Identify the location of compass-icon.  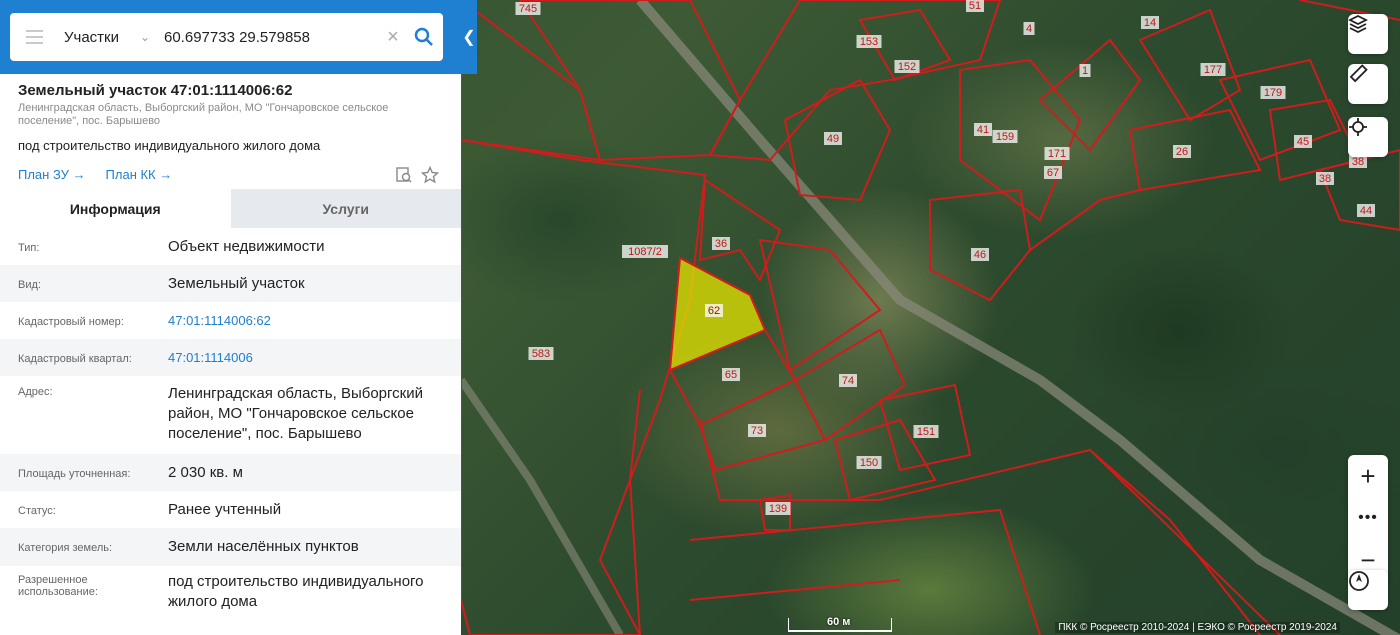
(1359, 581).